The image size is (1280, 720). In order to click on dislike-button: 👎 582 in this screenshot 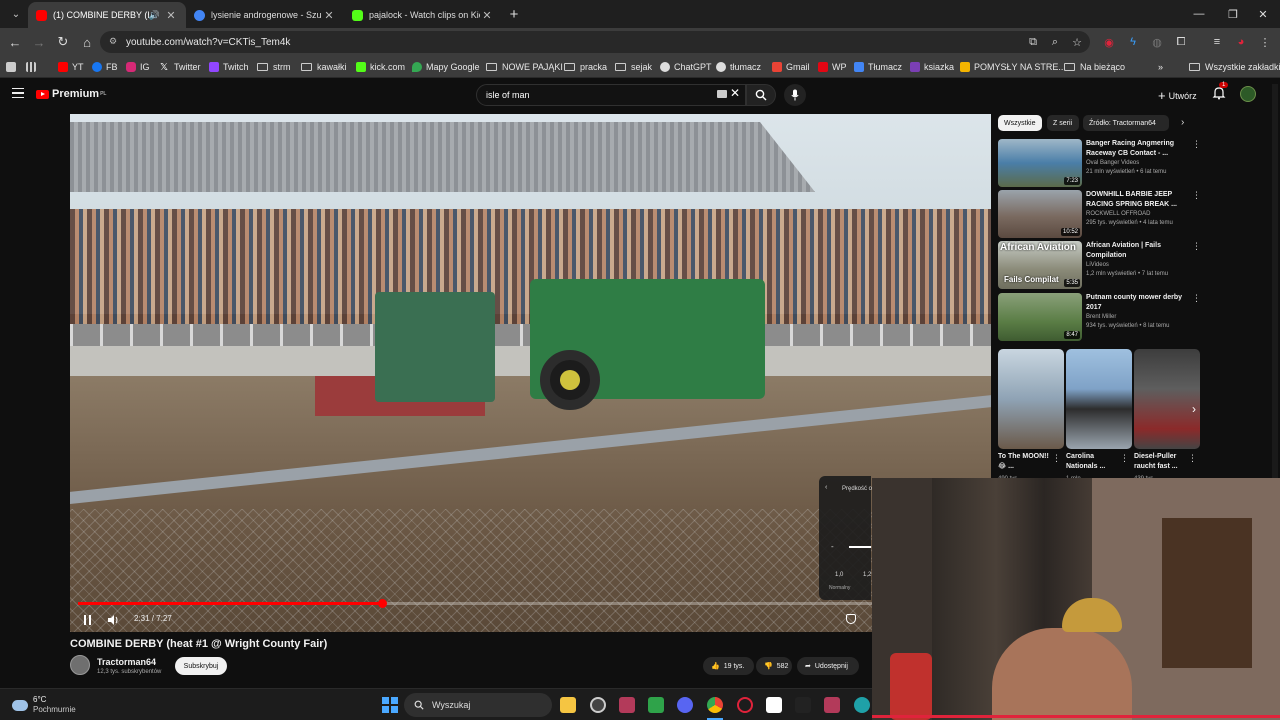, I will do `click(774, 666)`.